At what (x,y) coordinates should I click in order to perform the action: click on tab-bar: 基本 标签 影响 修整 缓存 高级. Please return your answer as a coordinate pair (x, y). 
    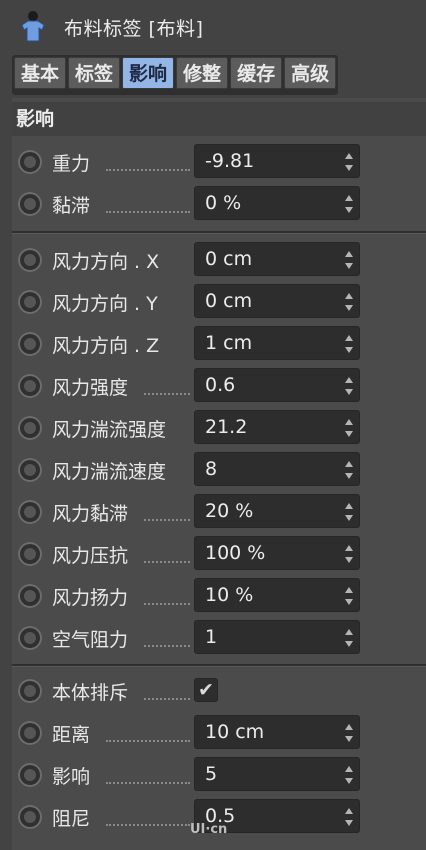
    Looking at the image, I should click on (175, 75).